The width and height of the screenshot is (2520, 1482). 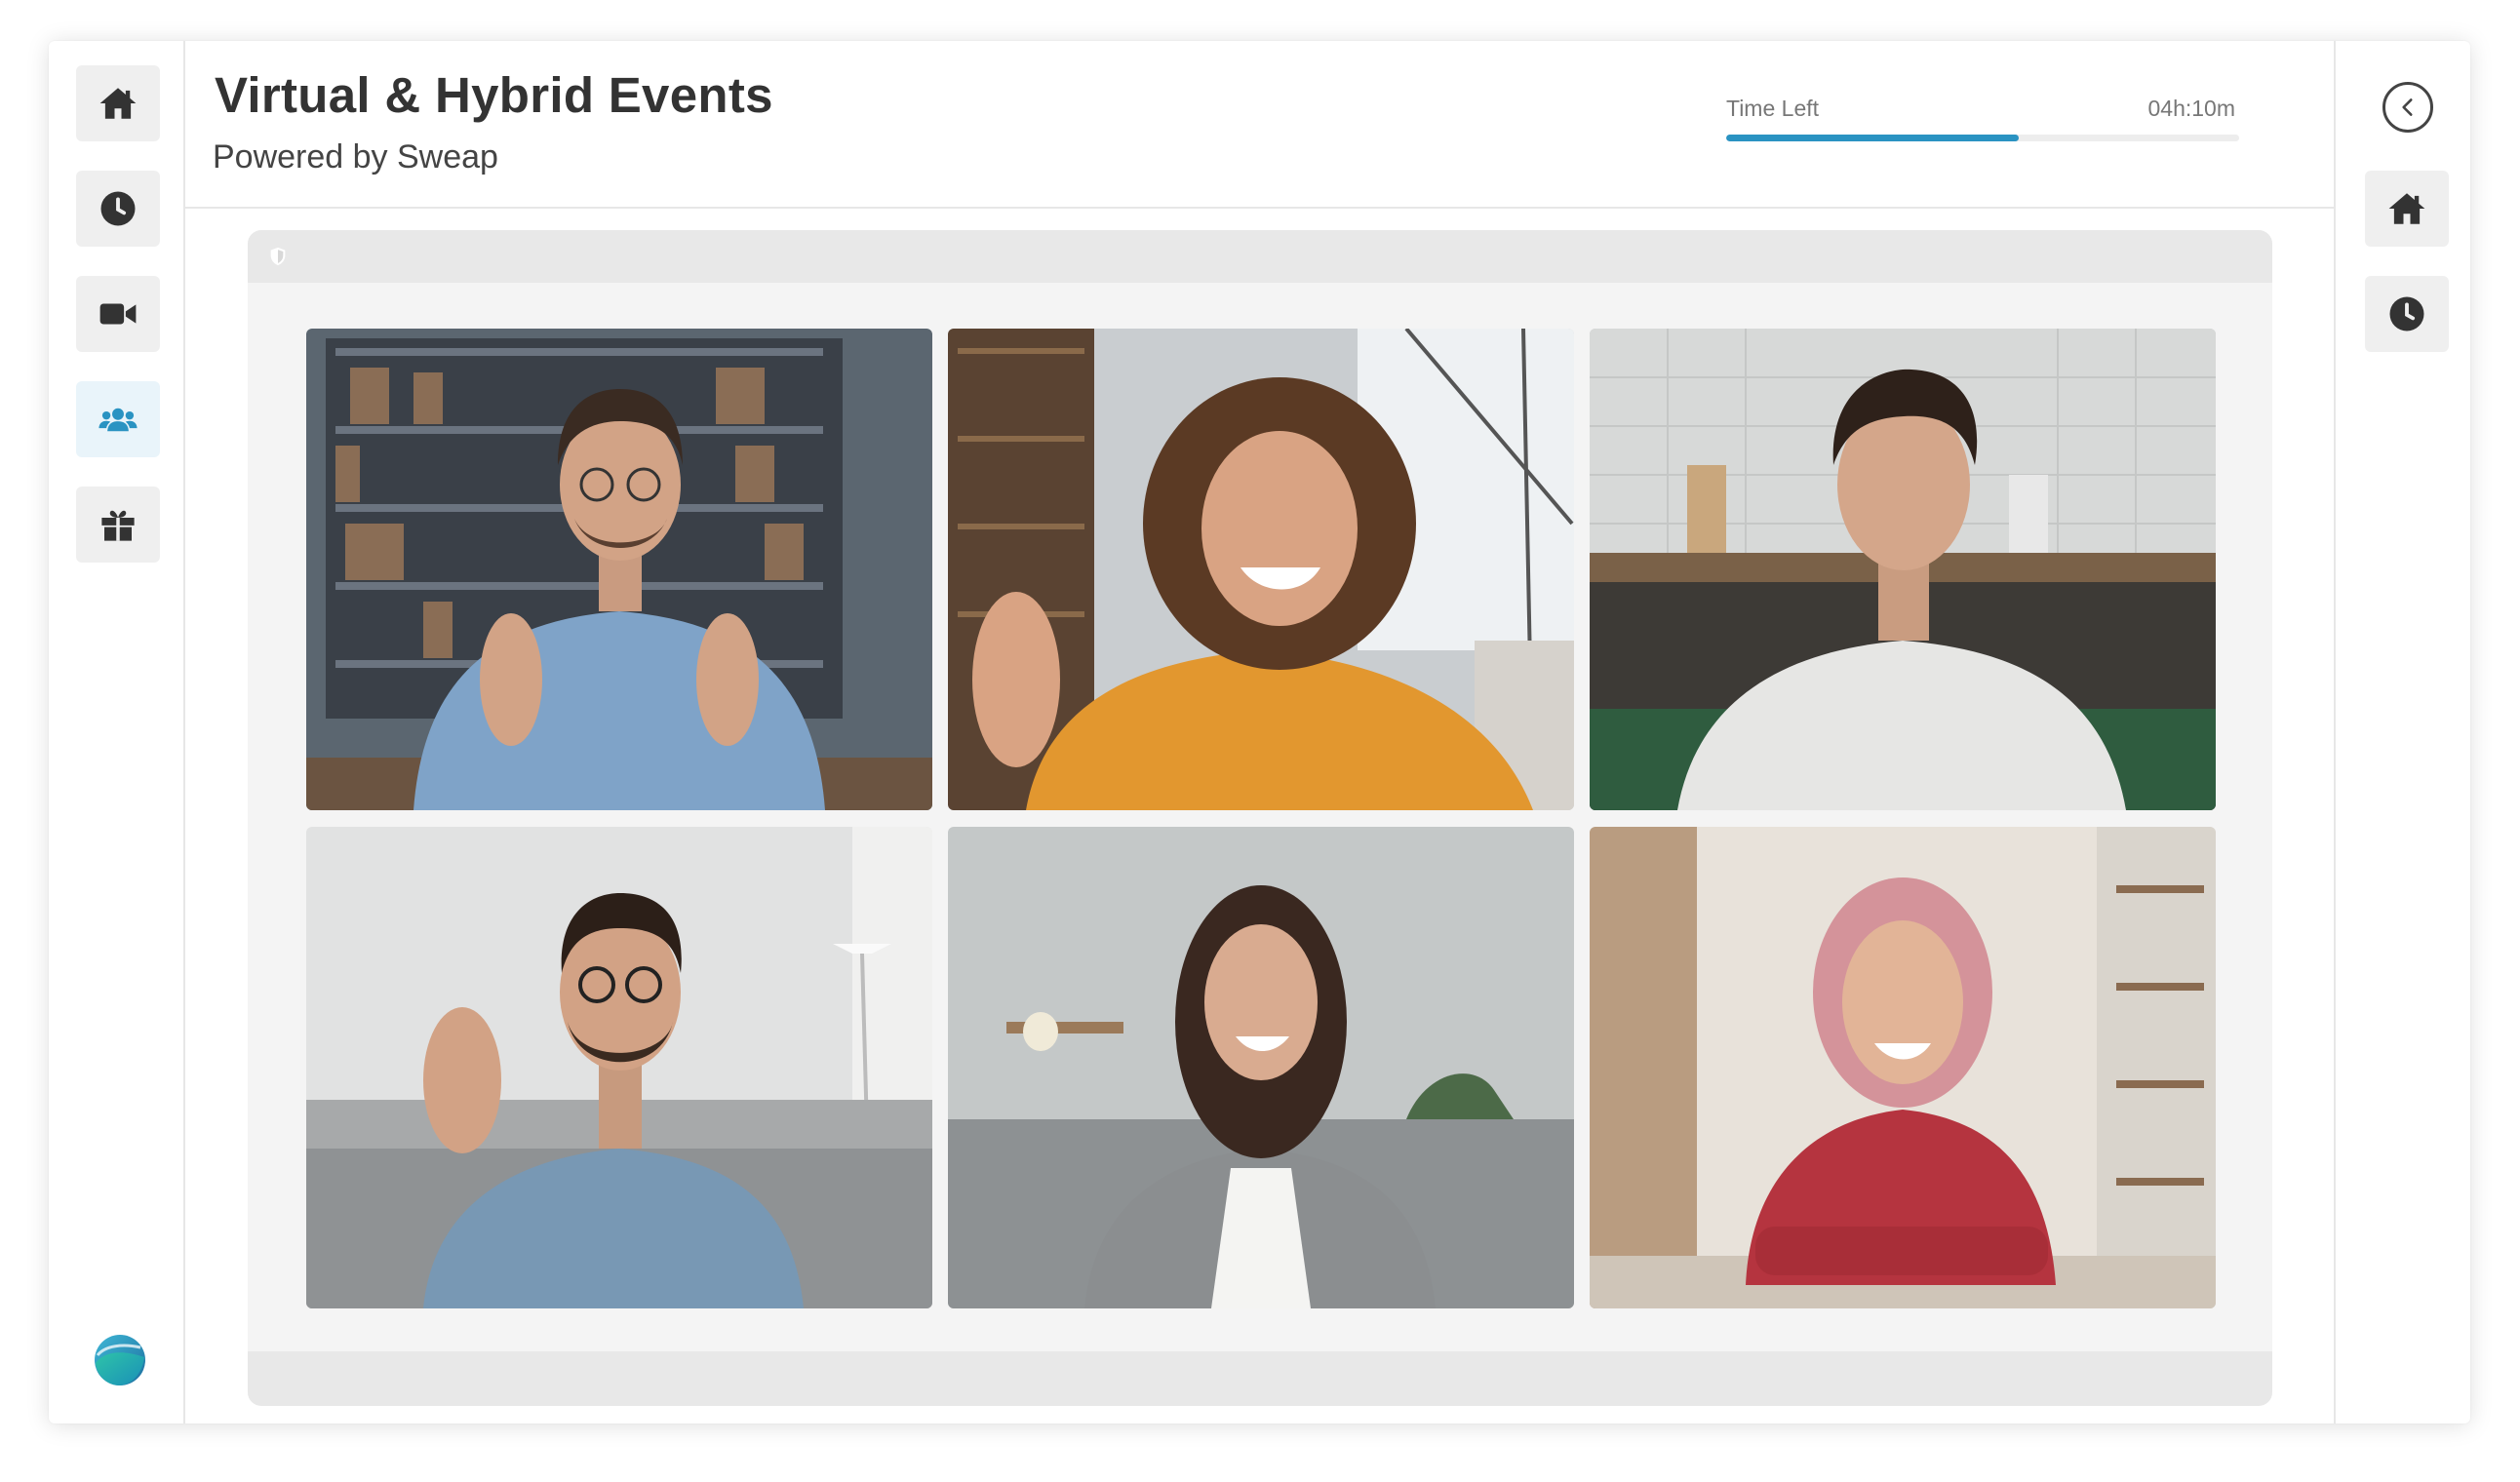 What do you see at coordinates (2402, 732) in the screenshot?
I see `right-sidebar` at bounding box center [2402, 732].